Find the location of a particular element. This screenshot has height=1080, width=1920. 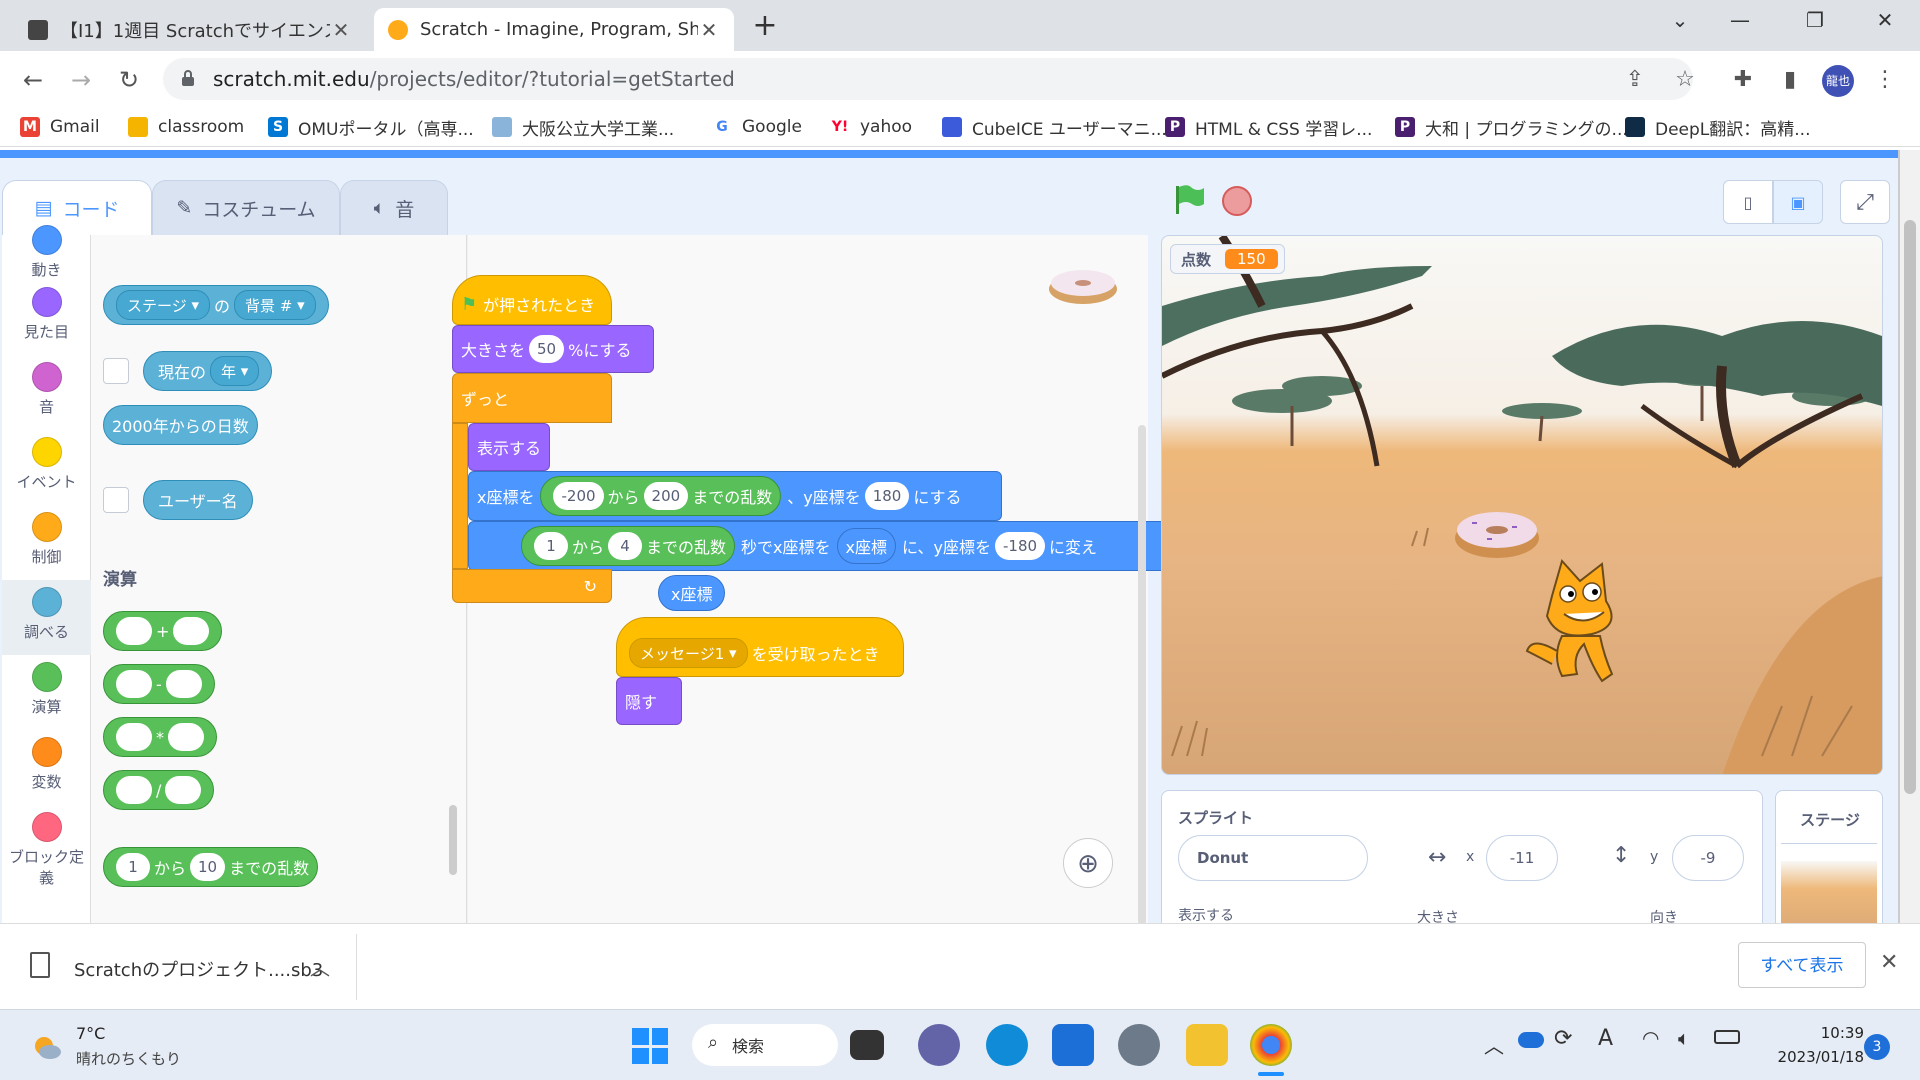

backdrop-of-stage-block: ステージ ▾ の 背景 # ▾ is located at coordinates (216, 305).